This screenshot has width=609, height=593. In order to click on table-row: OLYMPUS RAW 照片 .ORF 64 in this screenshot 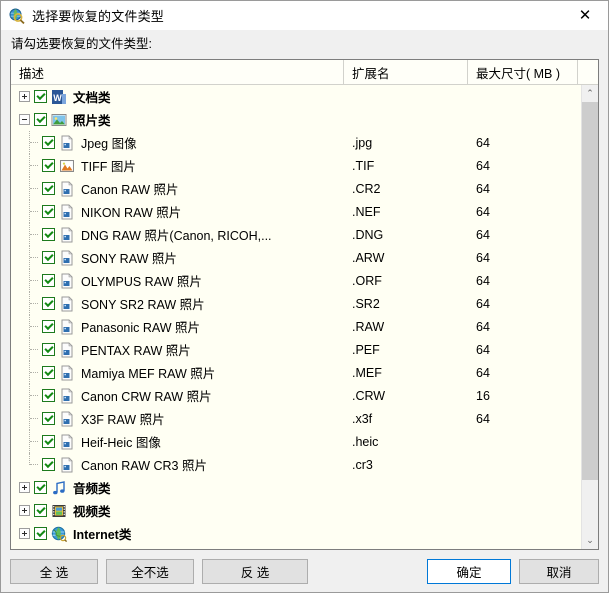, I will do `click(296, 280)`.